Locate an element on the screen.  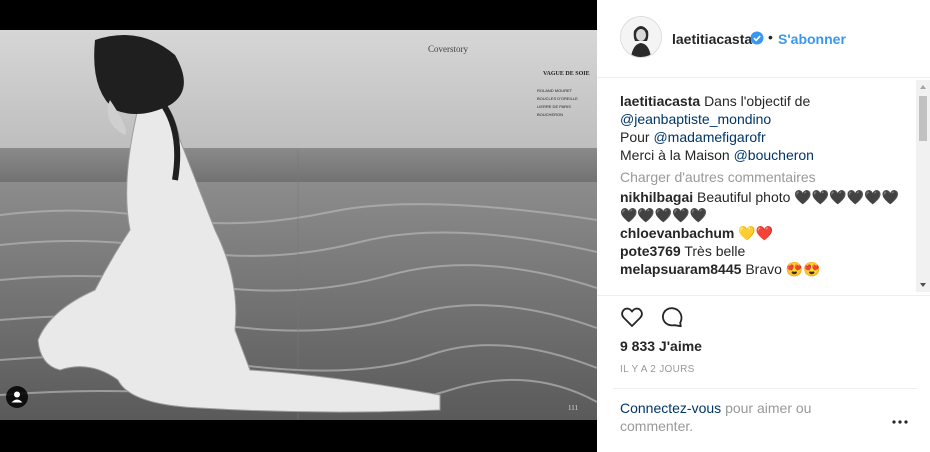
comment: melapsuaram8445 Bravo 😍😍 is located at coordinates (765, 269).